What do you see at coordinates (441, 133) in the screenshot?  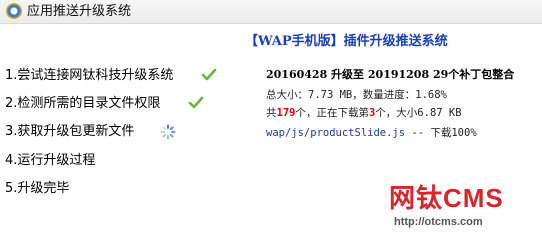 I see `file-status: -- 下载100%` at bounding box center [441, 133].